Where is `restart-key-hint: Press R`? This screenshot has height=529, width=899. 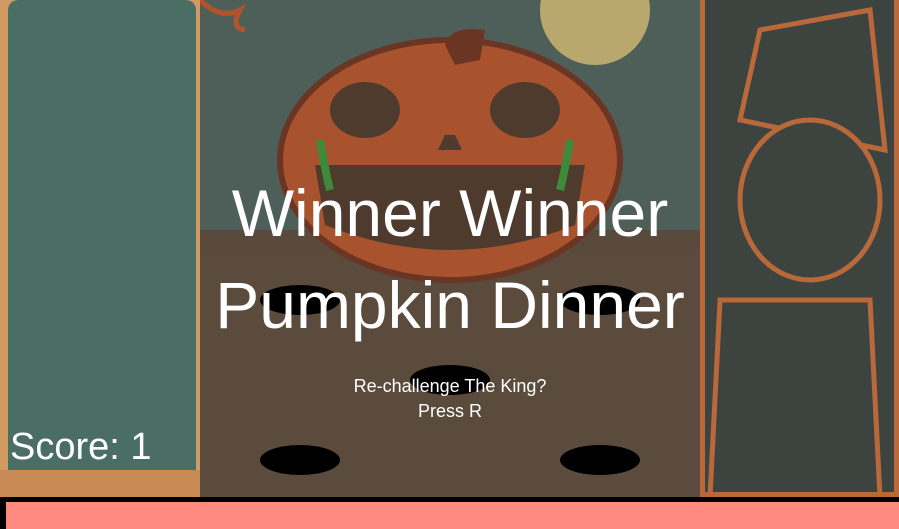 restart-key-hint: Press R is located at coordinates (449, 411).